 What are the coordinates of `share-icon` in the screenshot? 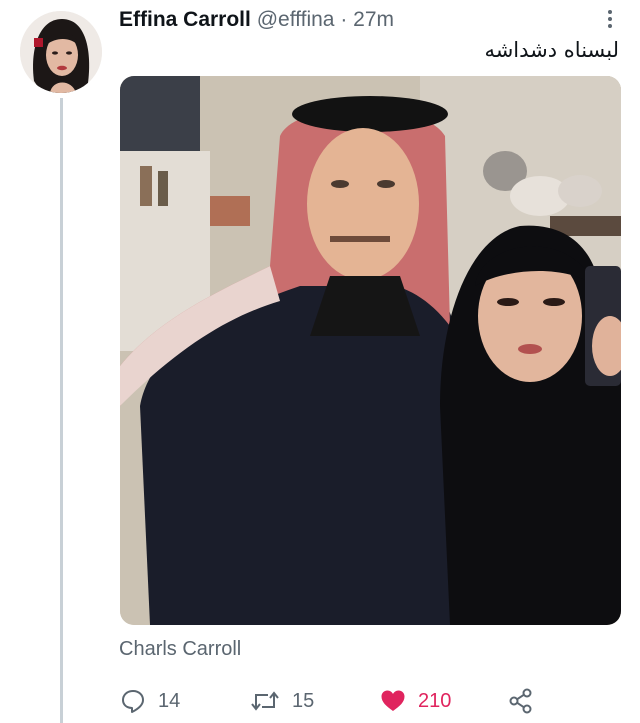 It's located at (520, 701).